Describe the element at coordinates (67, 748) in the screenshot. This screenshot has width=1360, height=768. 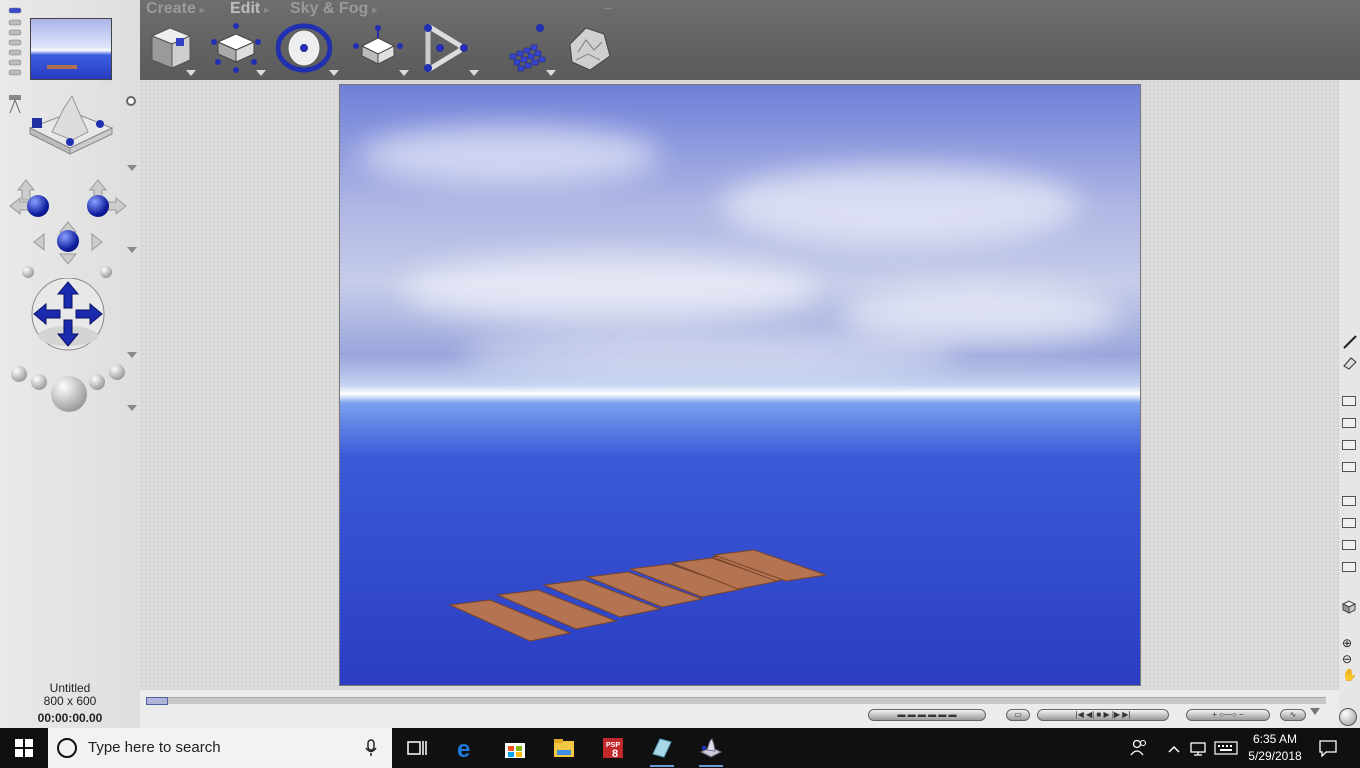
I see `cortana-search-icon` at that location.